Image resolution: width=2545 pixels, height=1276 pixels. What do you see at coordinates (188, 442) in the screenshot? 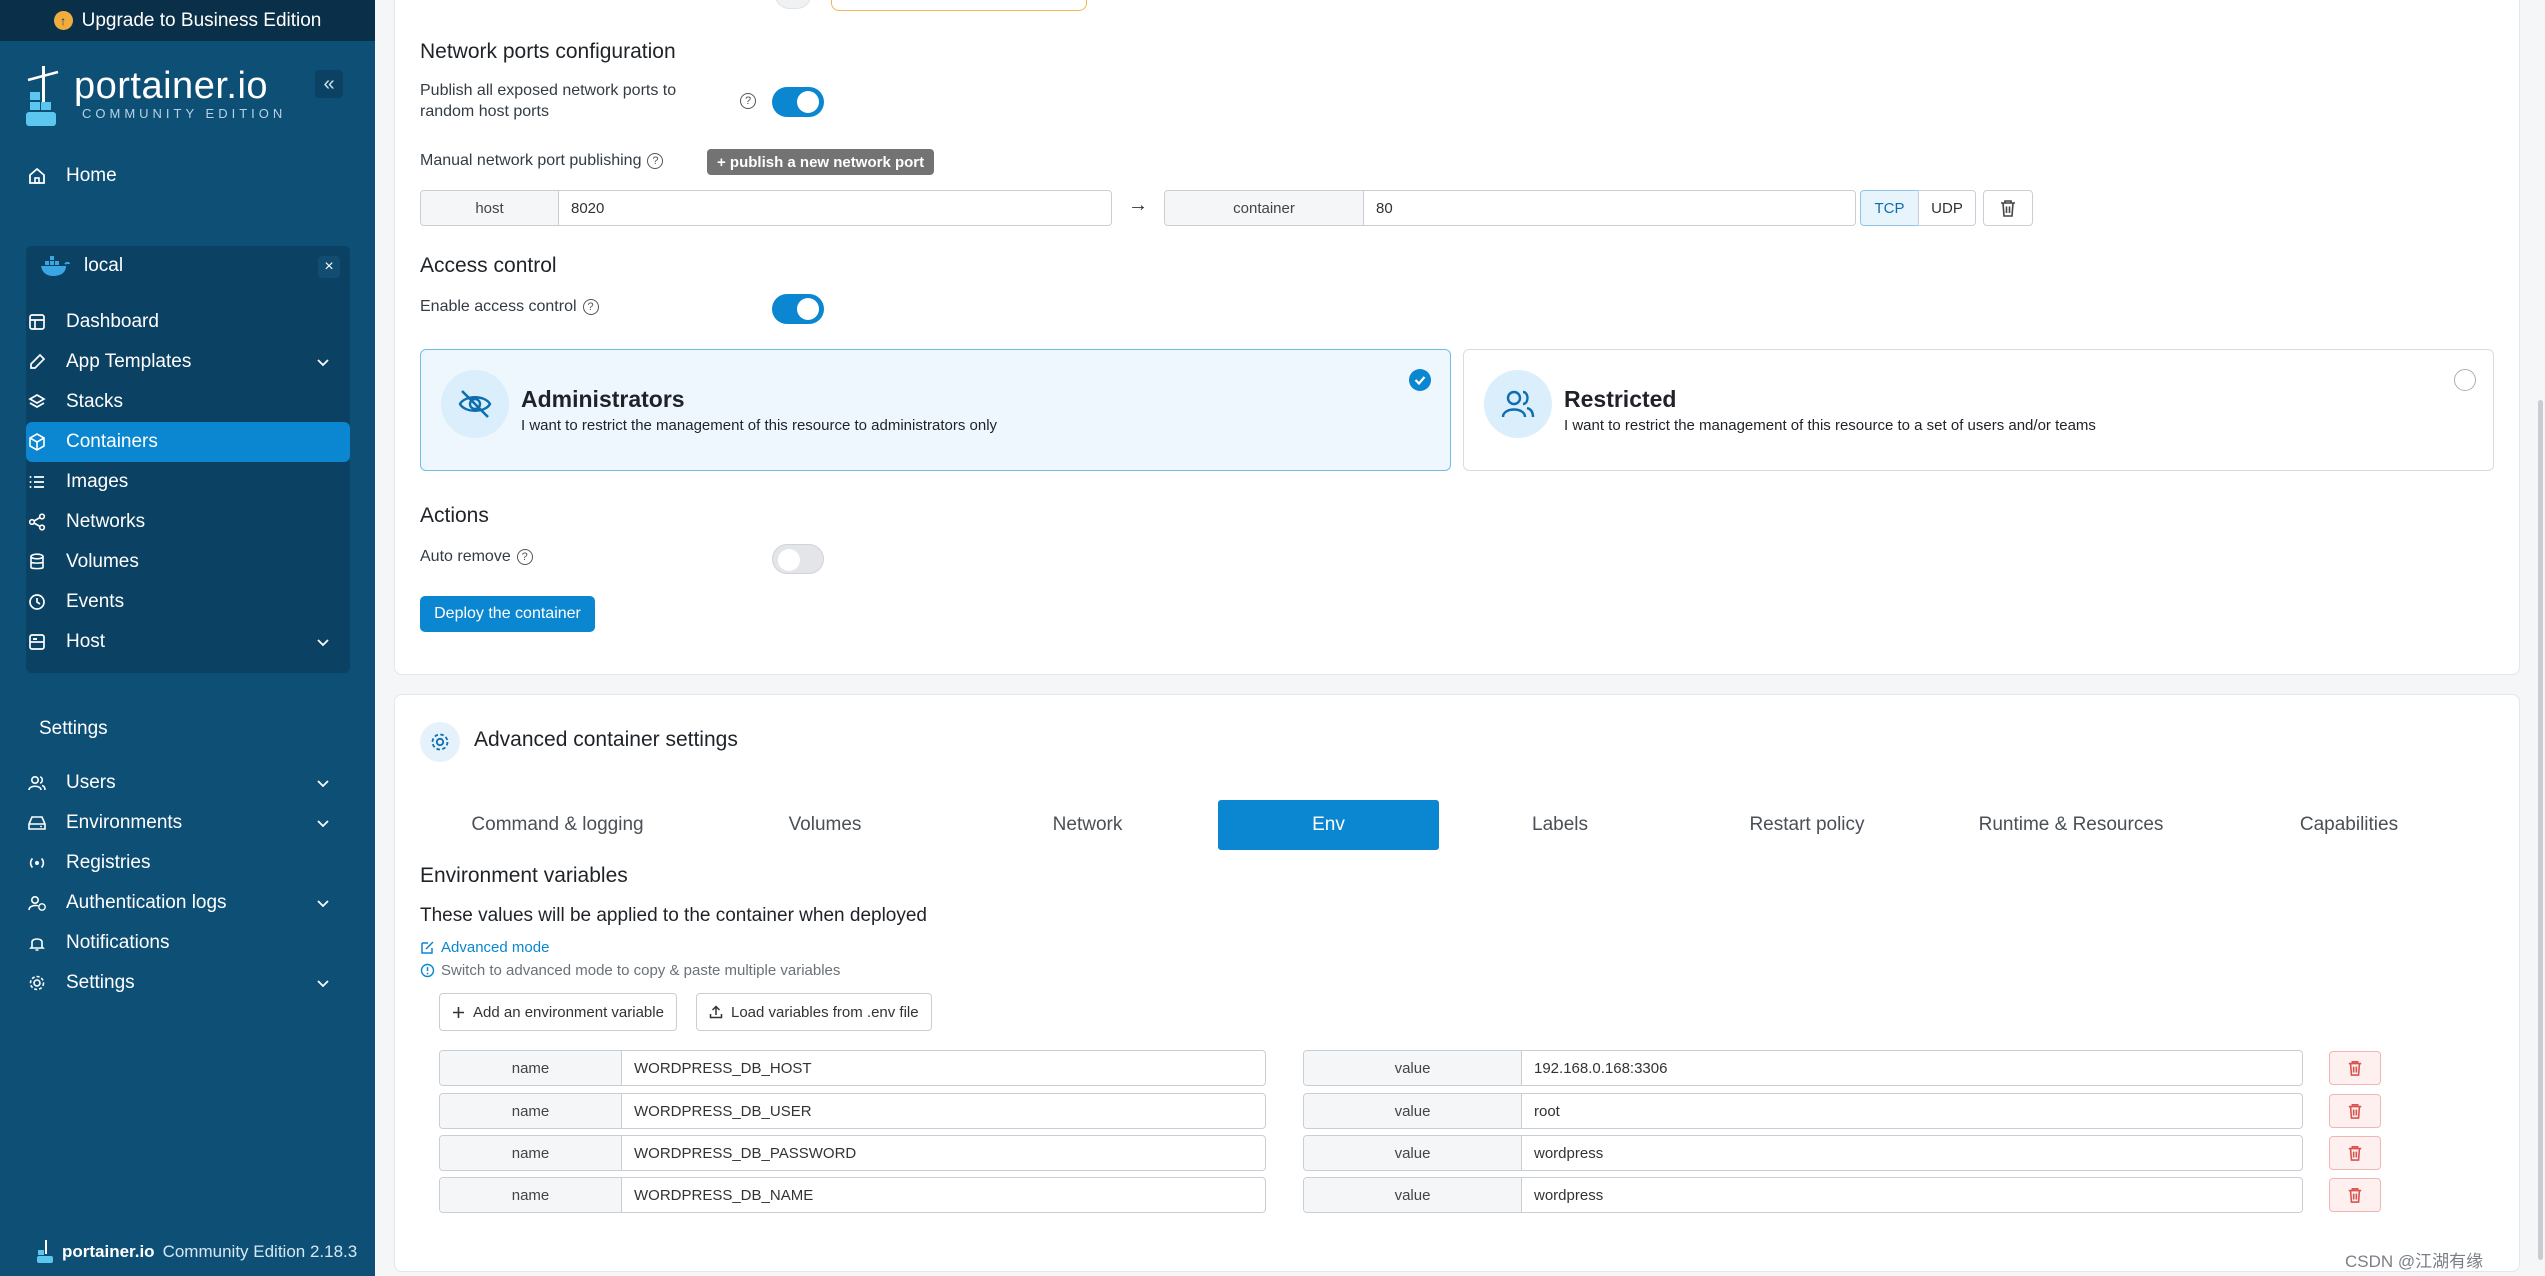
I see `sidebar-item-containers: Containers` at bounding box center [188, 442].